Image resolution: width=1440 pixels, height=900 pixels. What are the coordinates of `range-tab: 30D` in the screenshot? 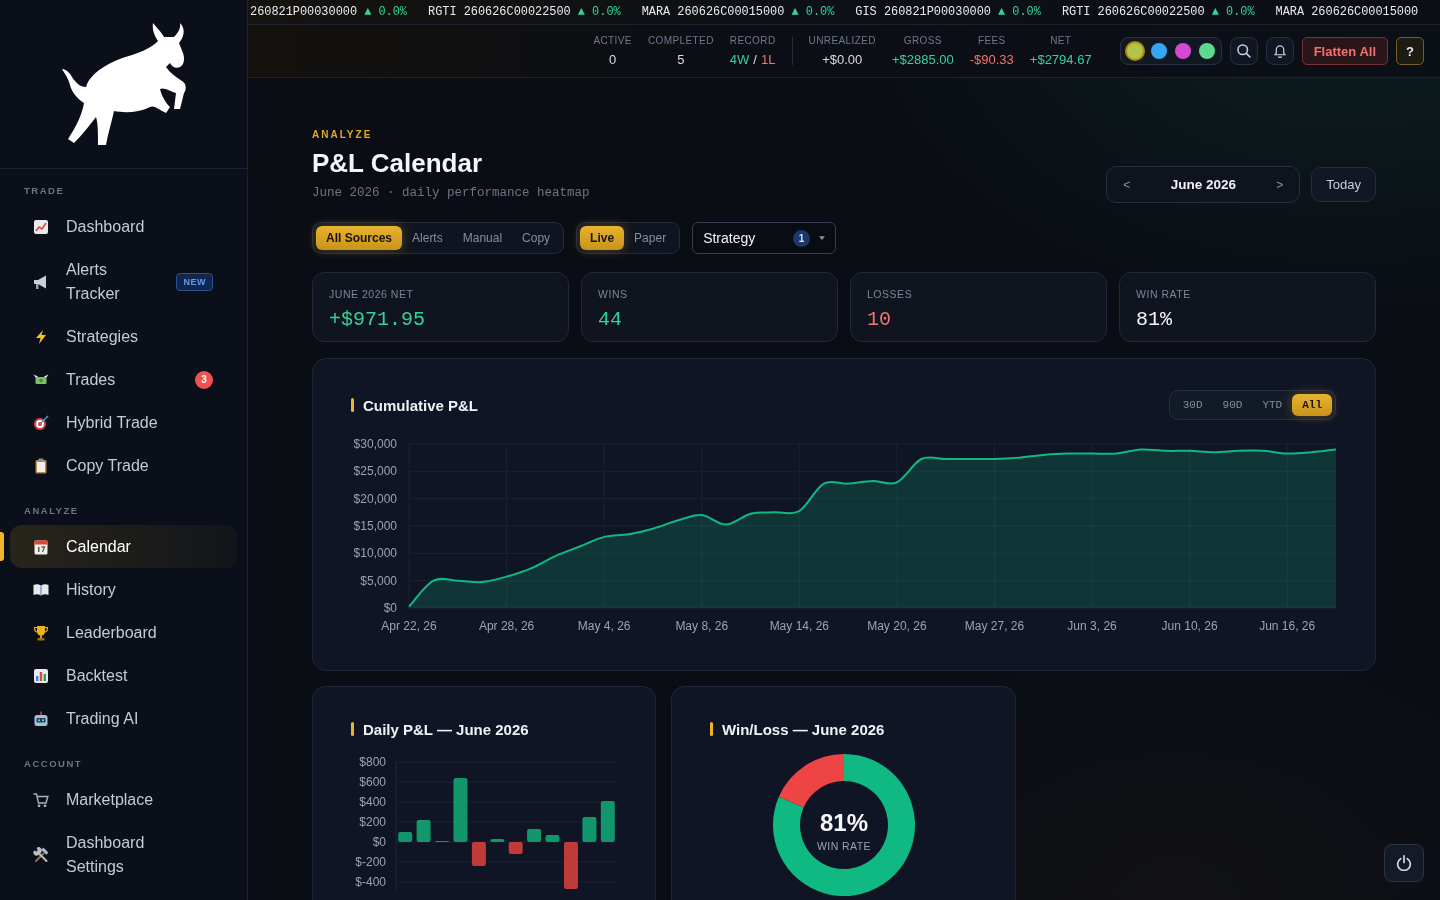 It's located at (1192, 405).